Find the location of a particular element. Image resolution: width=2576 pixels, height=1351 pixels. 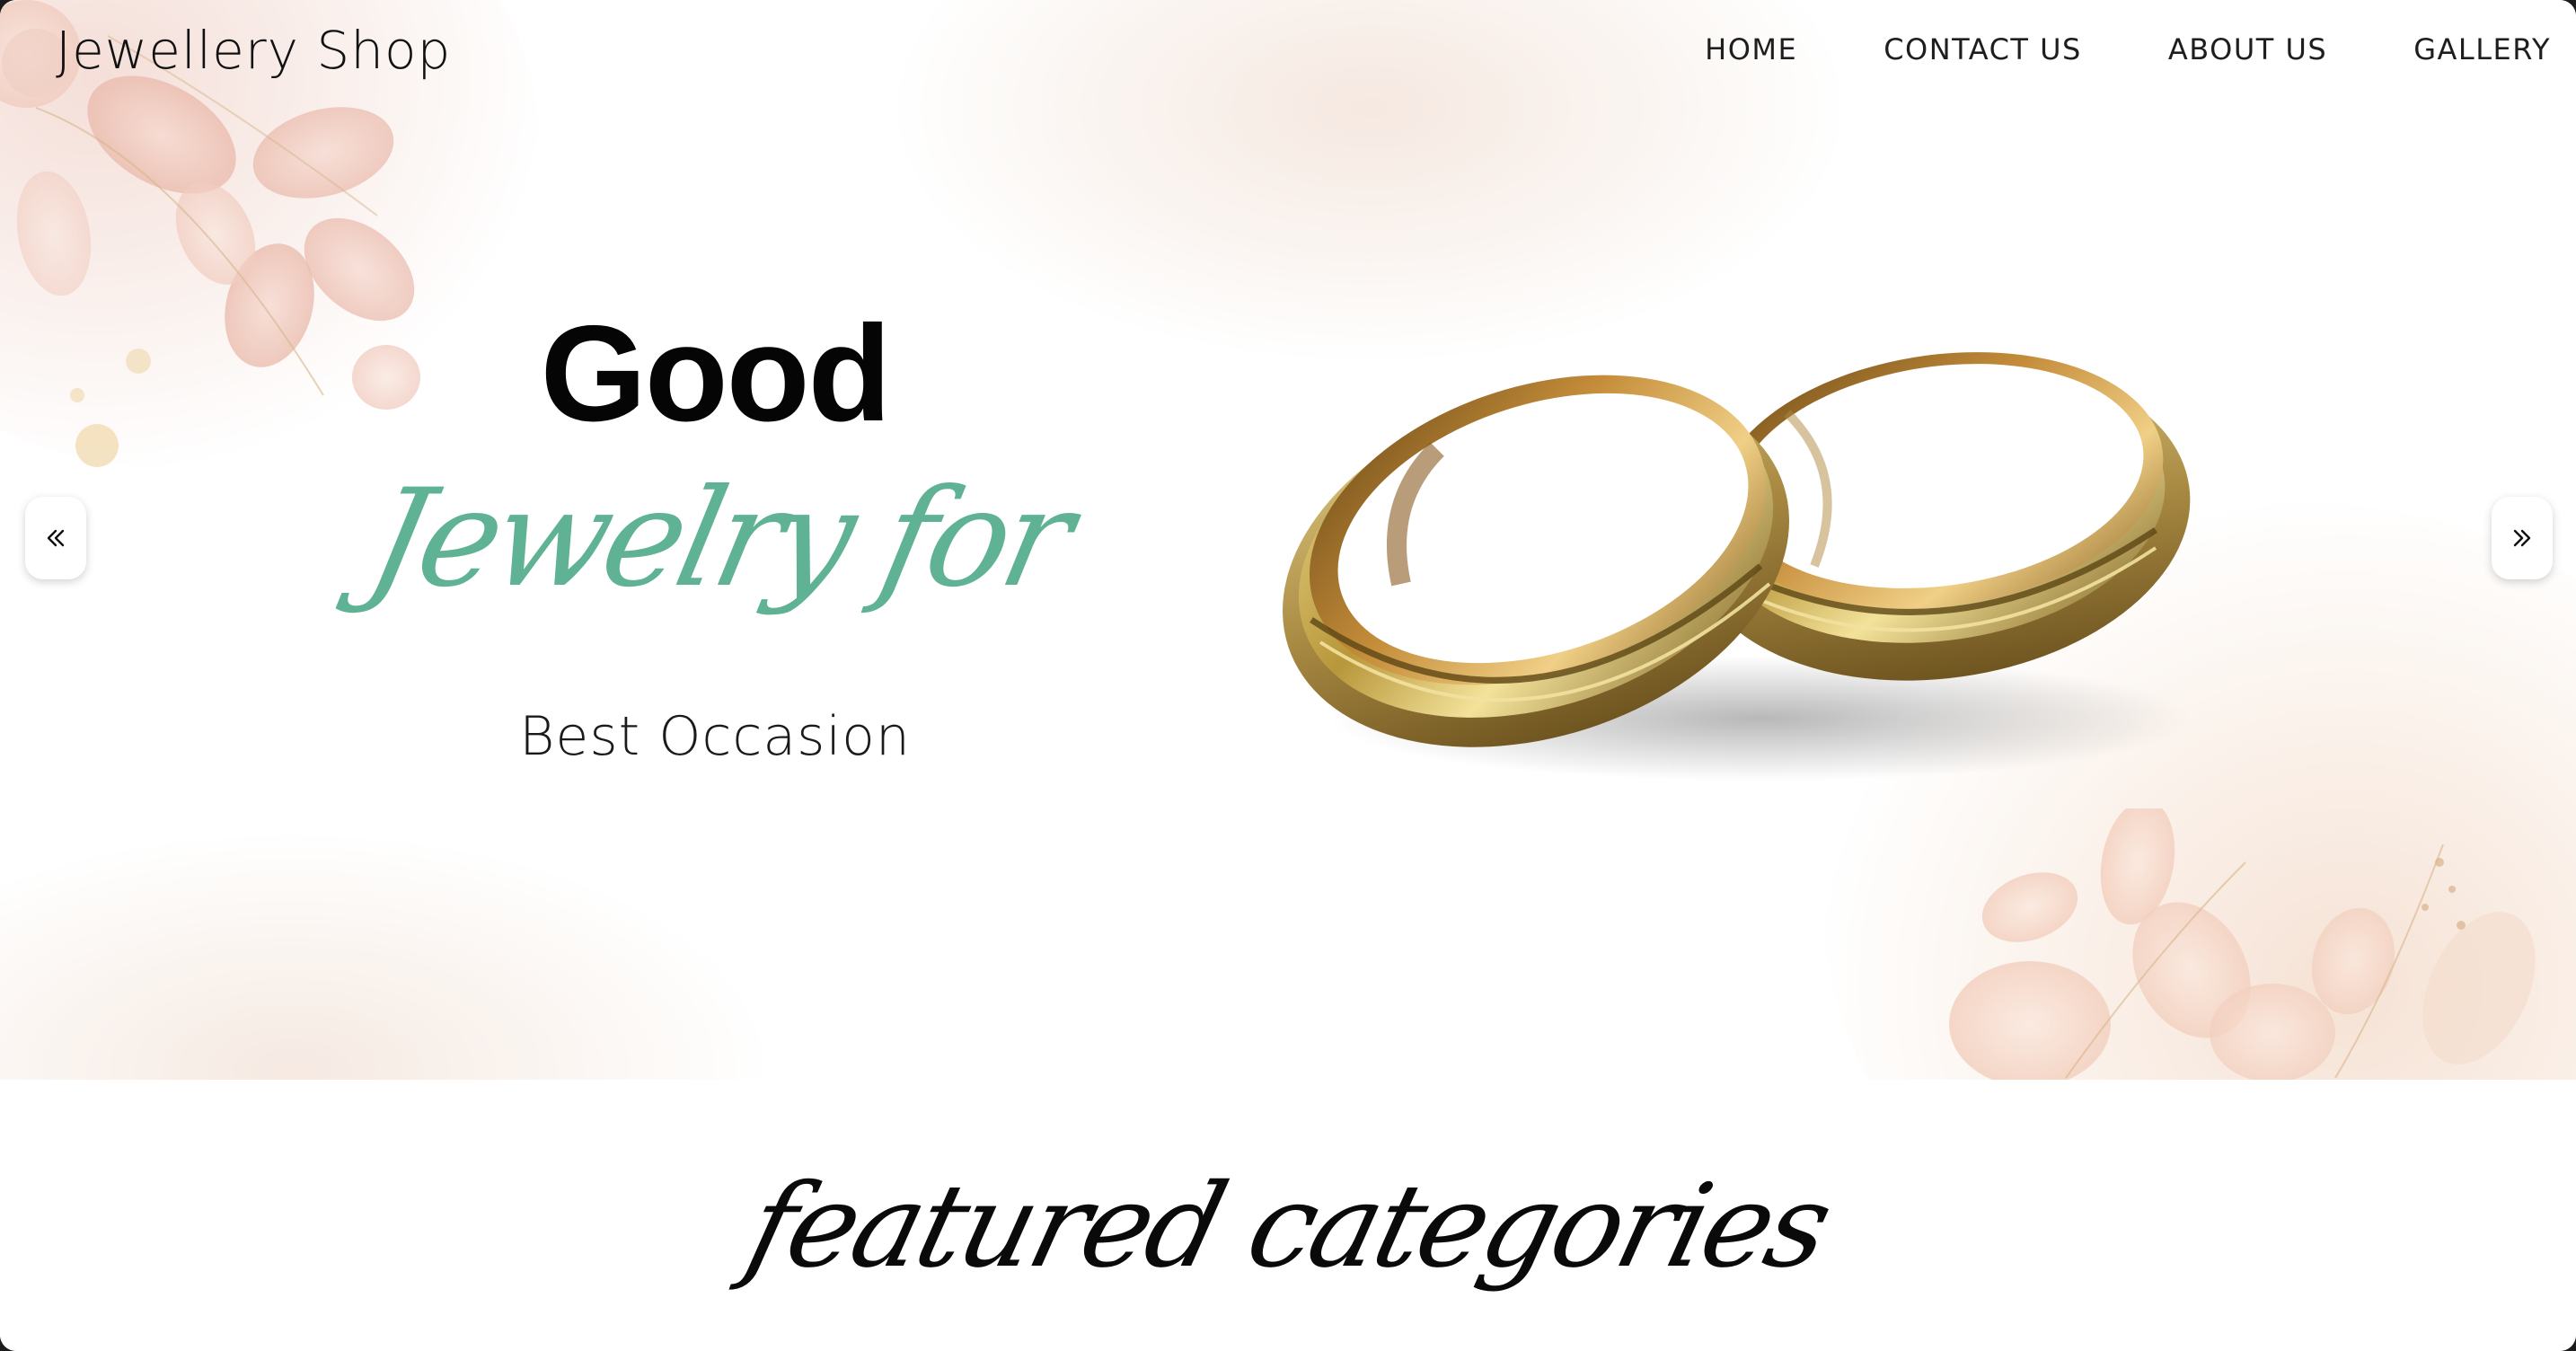

watercolor-wash-bottom-left is located at coordinates (381, 957).